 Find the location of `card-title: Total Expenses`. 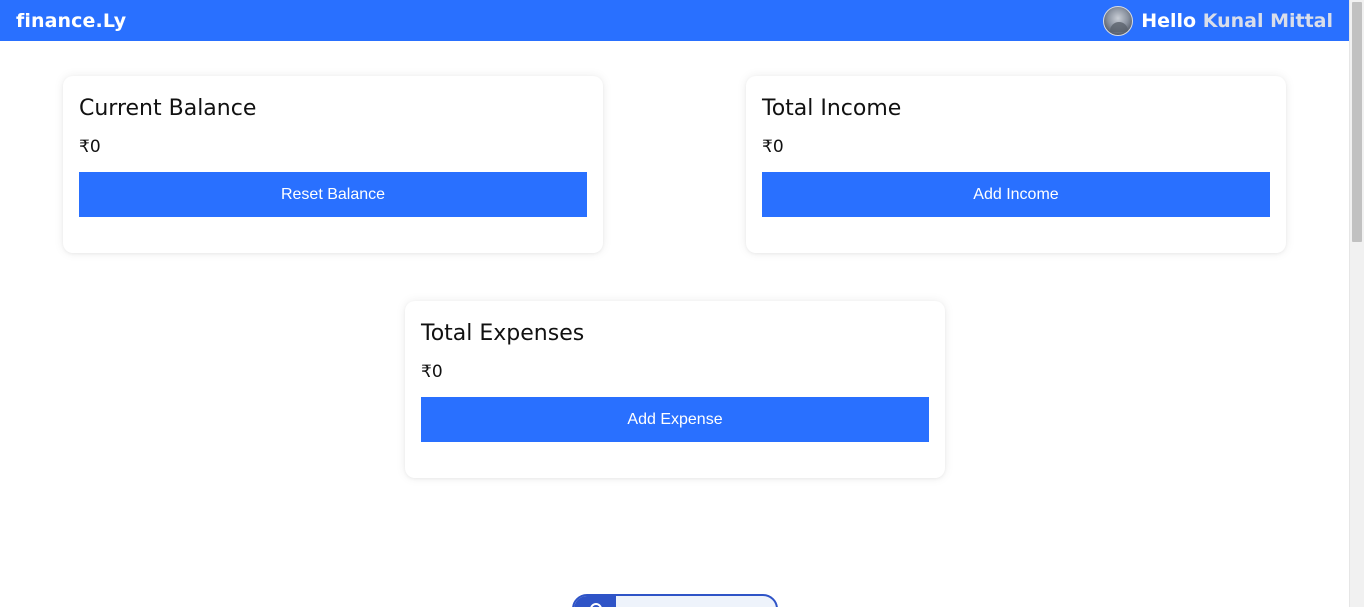

card-title: Total Expenses is located at coordinates (503, 333).